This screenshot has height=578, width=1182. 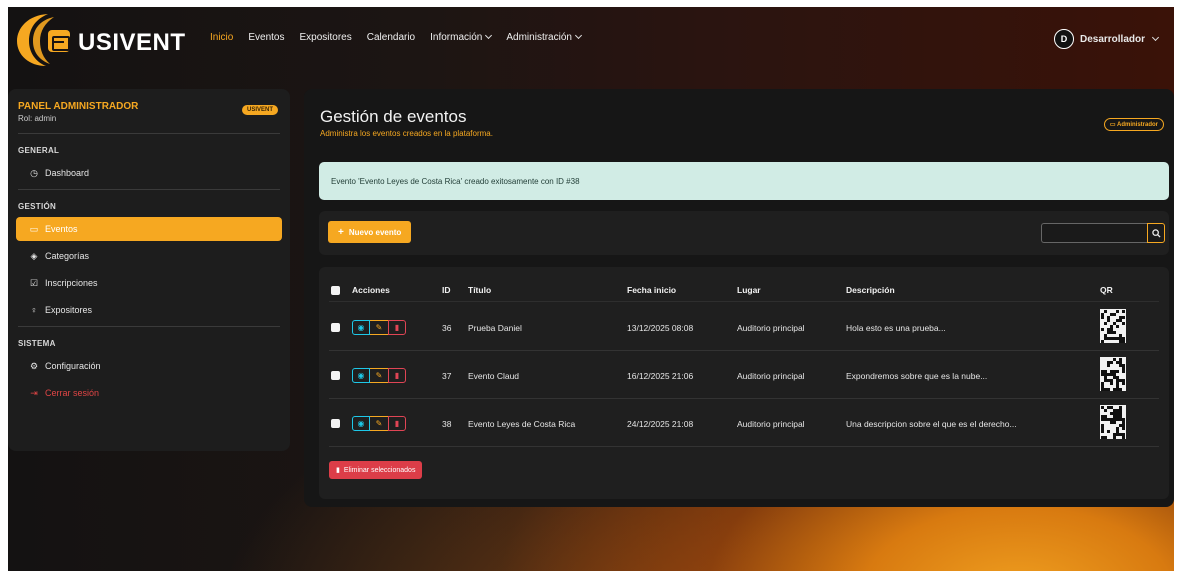 I want to click on nav-eventos: Eventos, so click(x=266, y=37).